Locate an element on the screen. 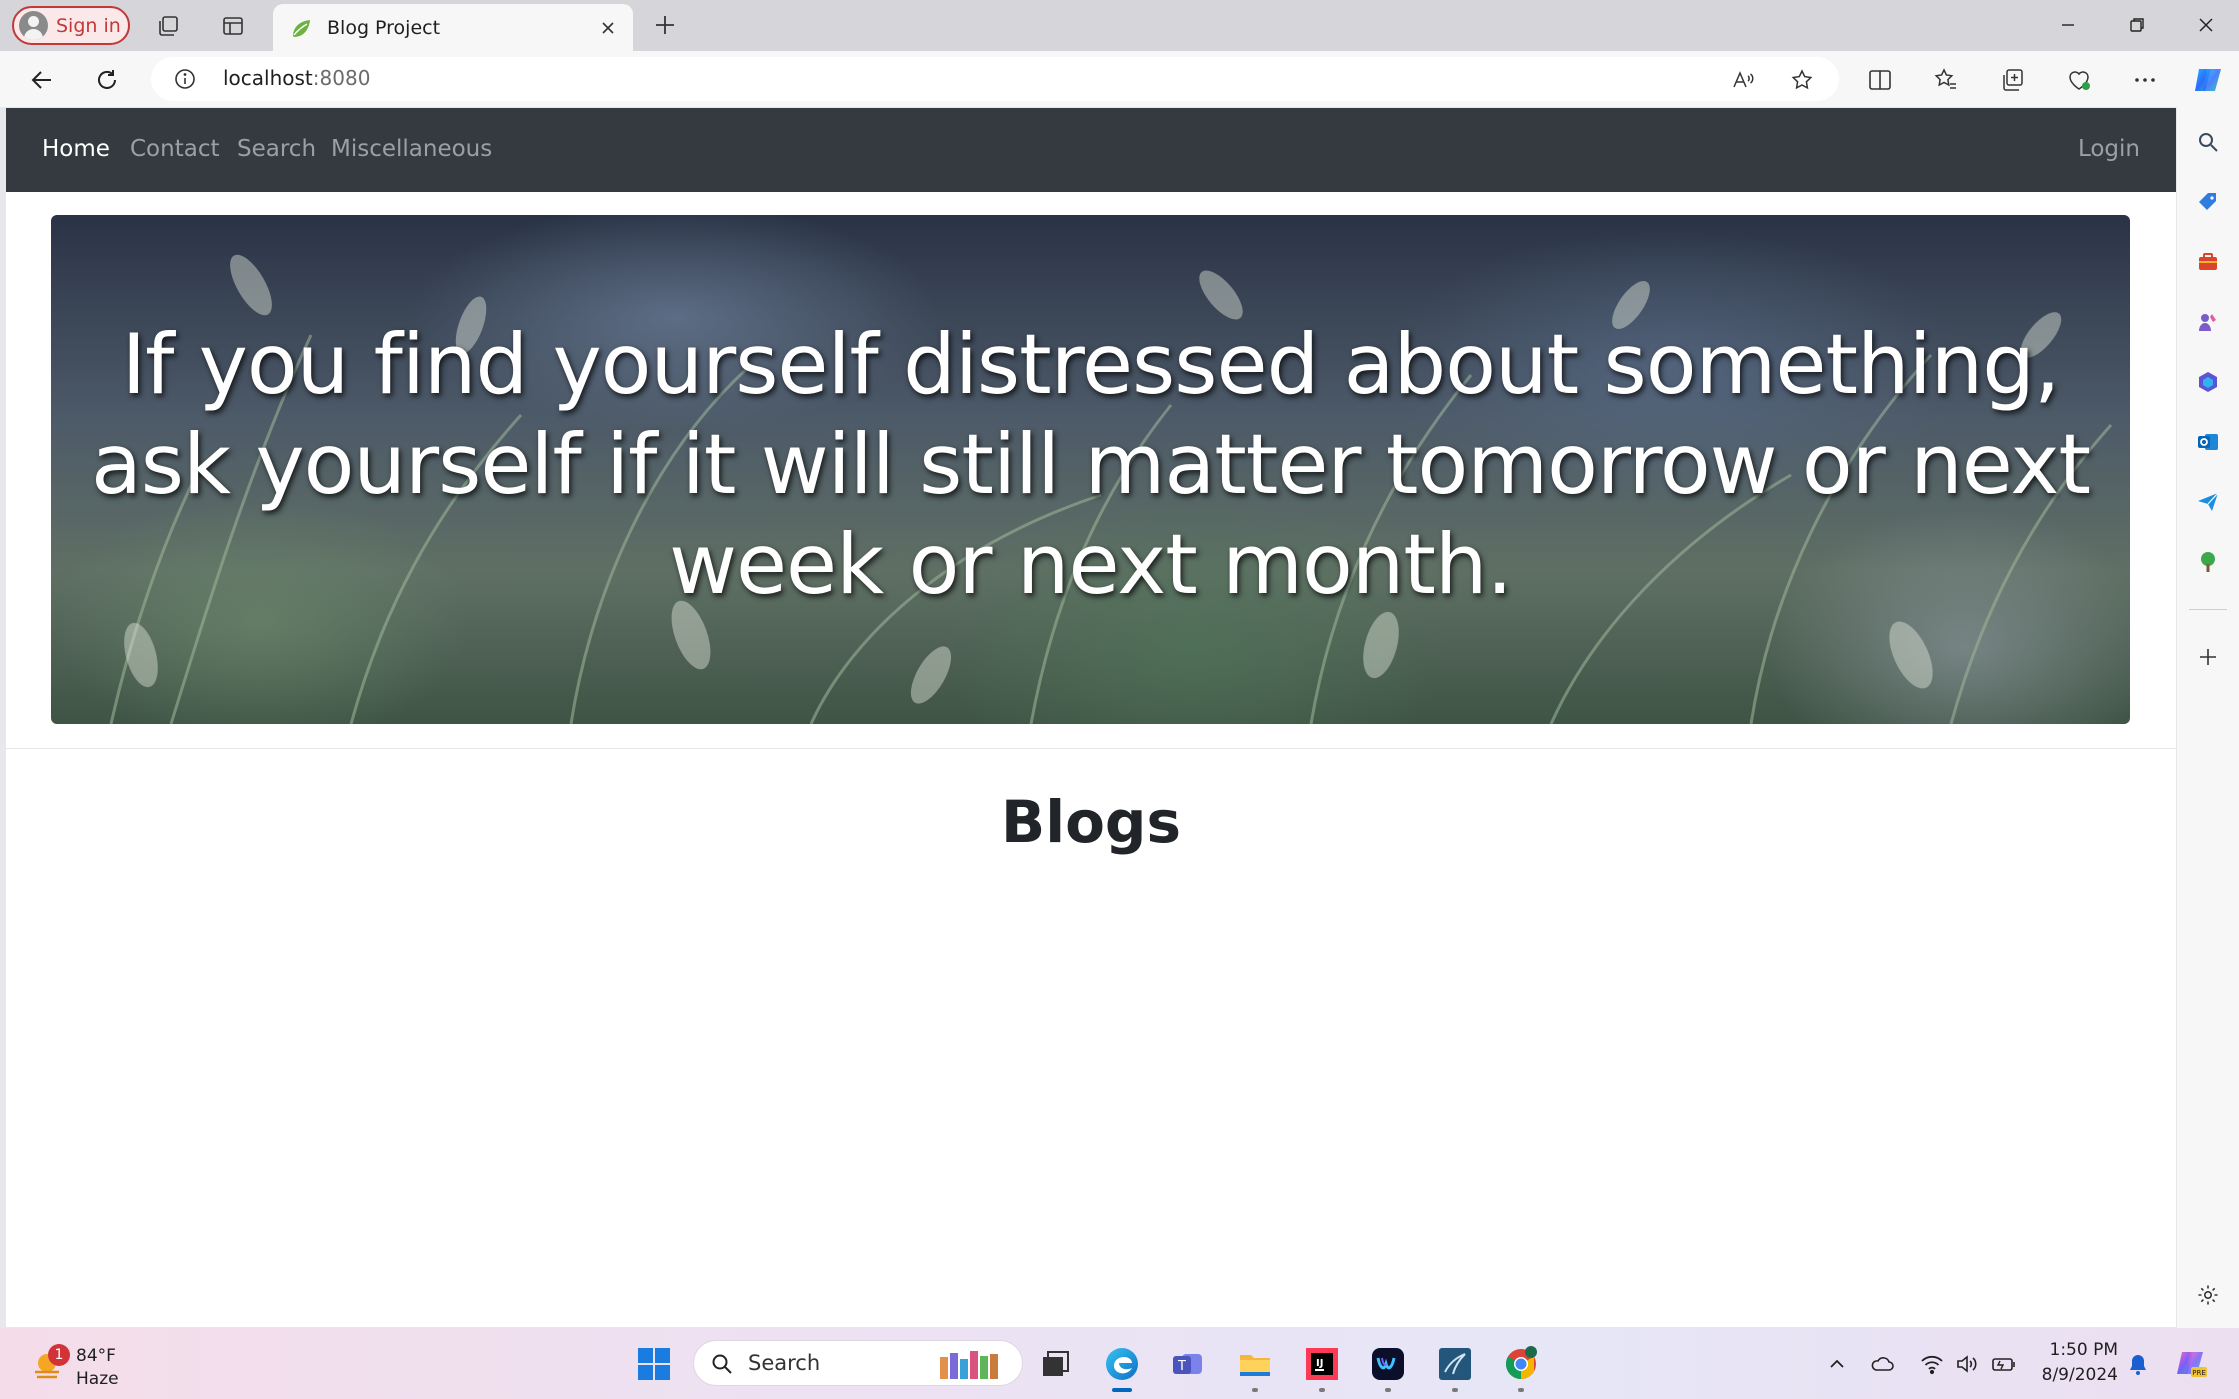  sign-in-label: Sign in is located at coordinates (88, 25).